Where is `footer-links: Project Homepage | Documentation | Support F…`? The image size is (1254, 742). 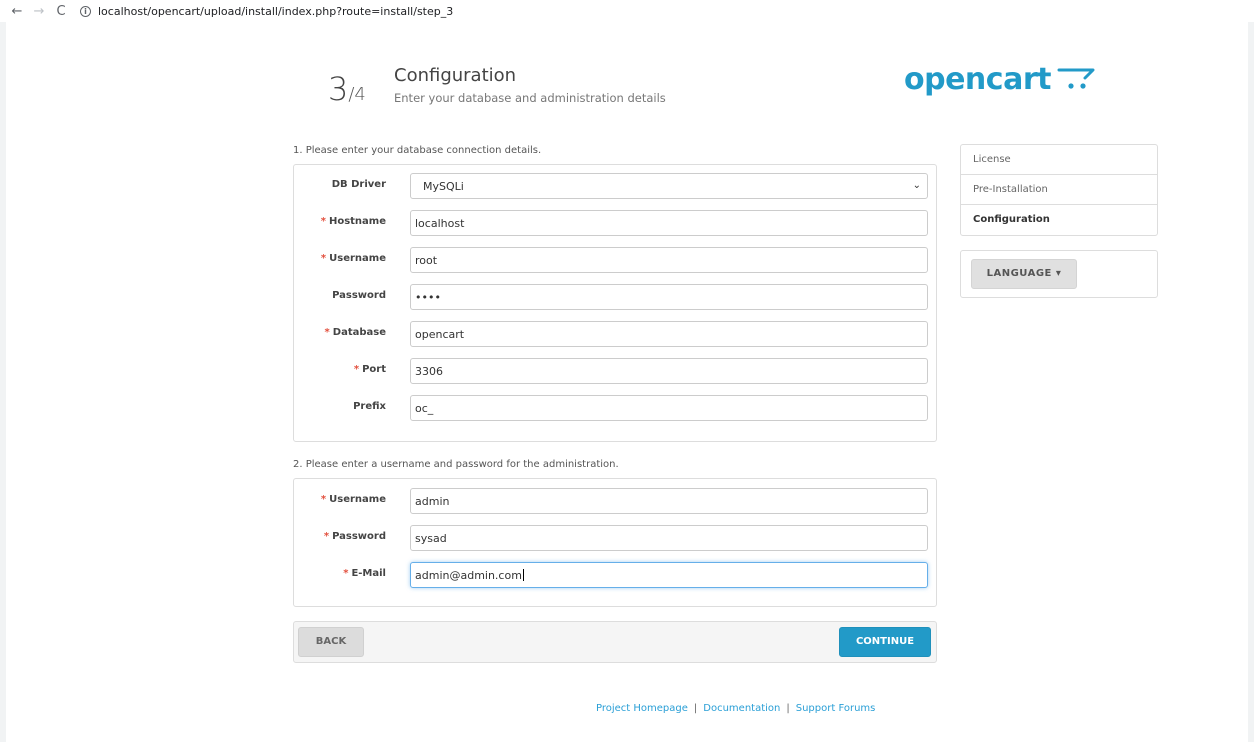
footer-links: Project Homepage | Documentation | Support F… is located at coordinates (735, 708).